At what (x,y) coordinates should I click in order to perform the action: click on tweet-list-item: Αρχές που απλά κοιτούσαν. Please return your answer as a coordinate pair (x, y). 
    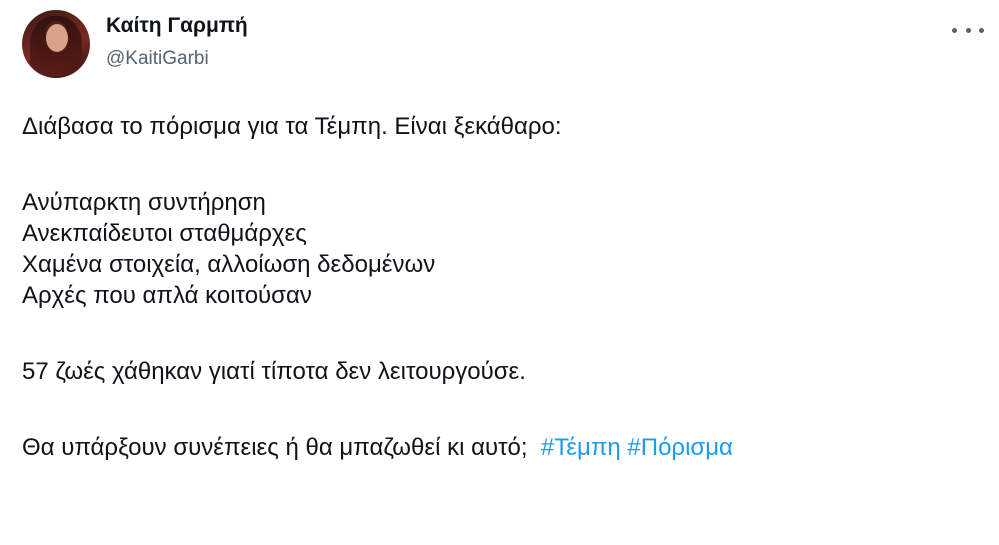
    Looking at the image, I should click on (167, 295).